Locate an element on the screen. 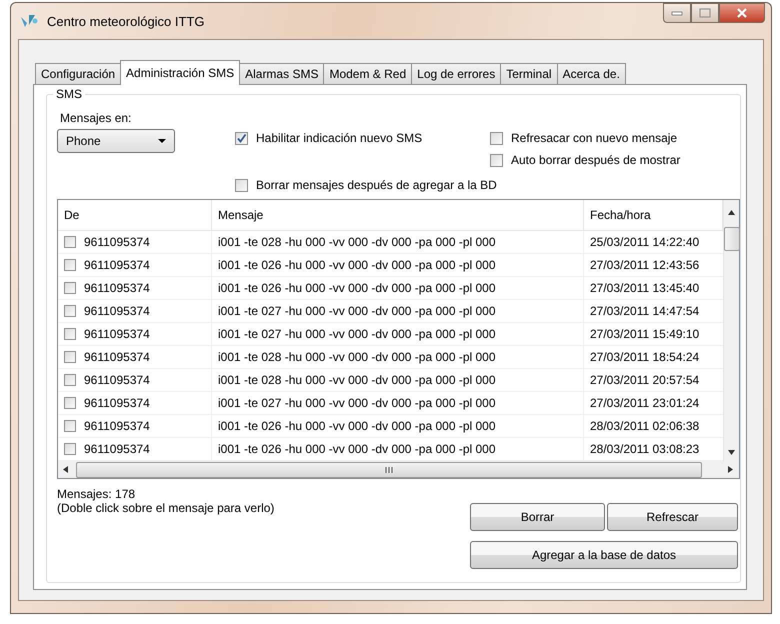 This screenshot has width=780, height=624. action-button: Refrescar is located at coordinates (672, 517).